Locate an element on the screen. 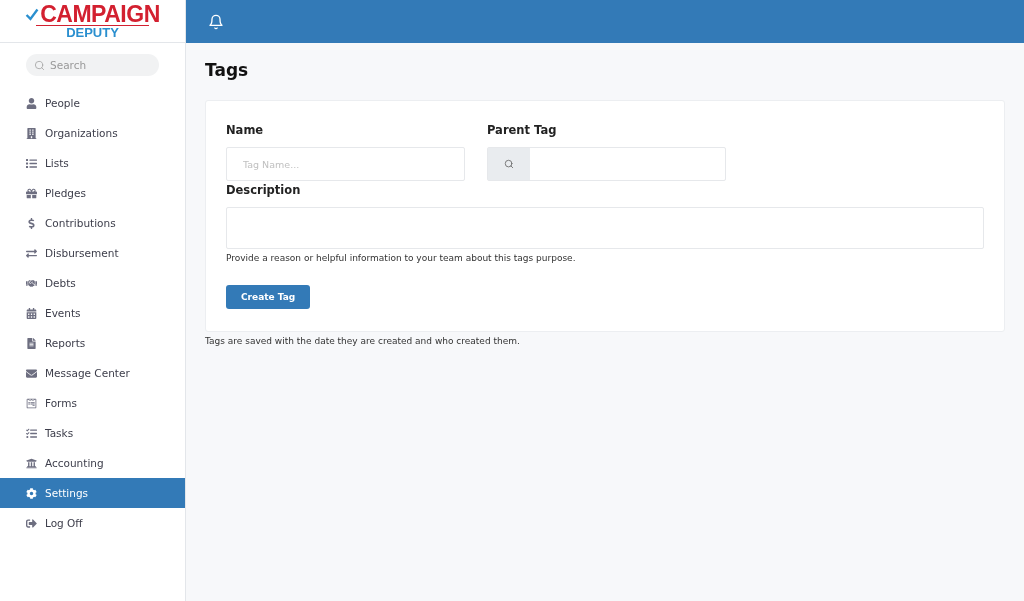 The image size is (1024, 601). handshake-icon is located at coordinates (31, 283).